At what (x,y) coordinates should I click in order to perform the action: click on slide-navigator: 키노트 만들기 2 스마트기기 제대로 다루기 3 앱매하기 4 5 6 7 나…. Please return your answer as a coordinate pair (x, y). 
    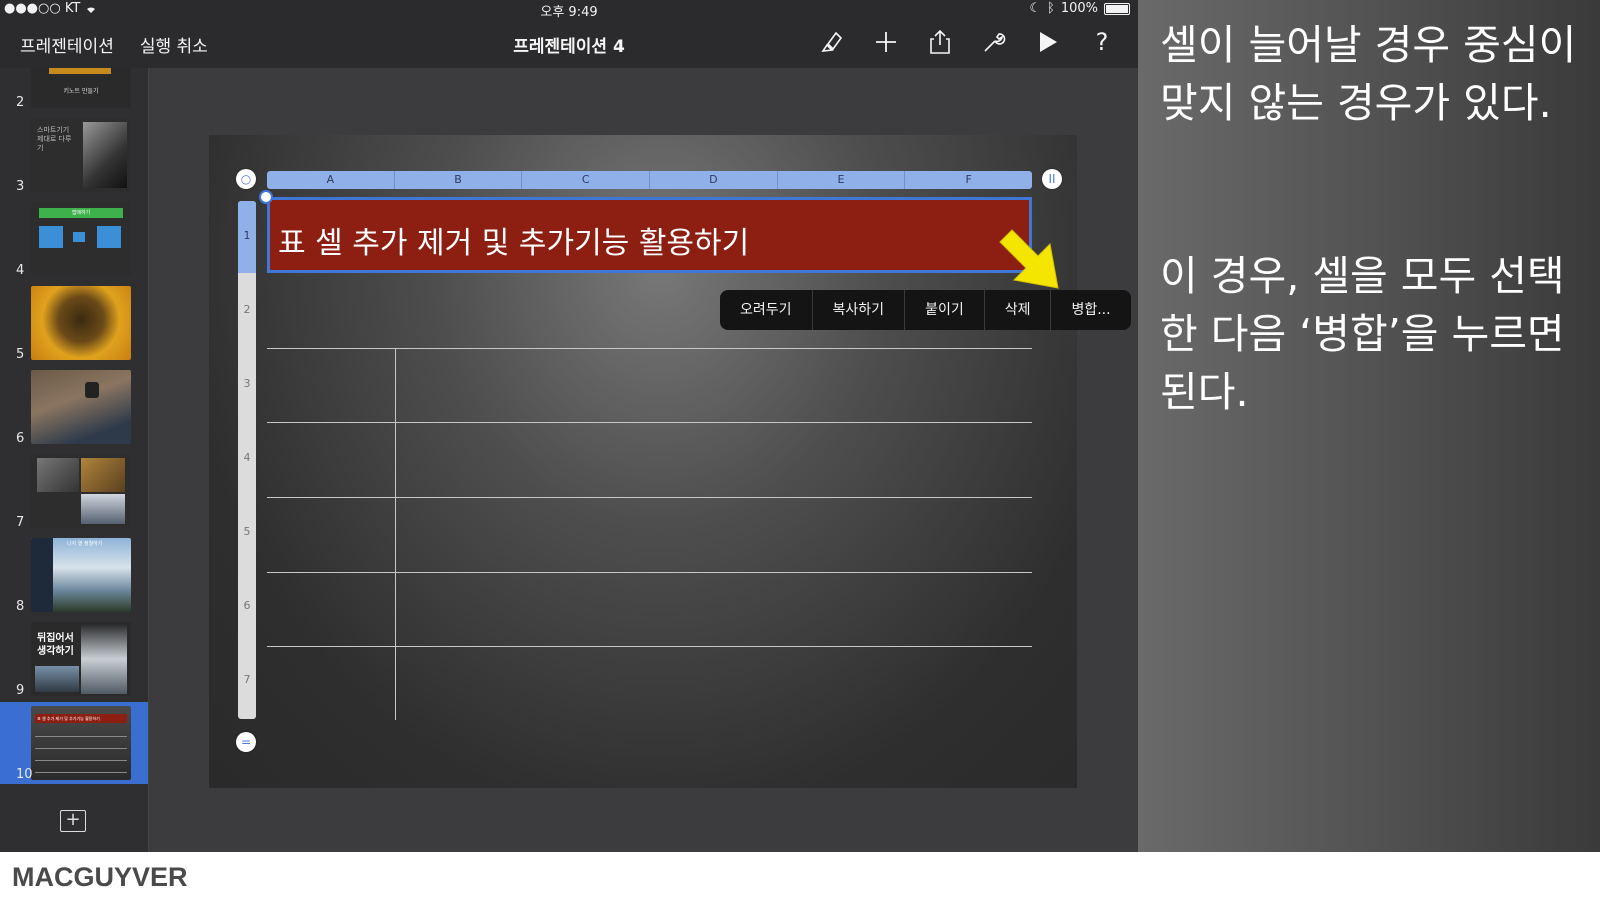
    Looking at the image, I should click on (74, 460).